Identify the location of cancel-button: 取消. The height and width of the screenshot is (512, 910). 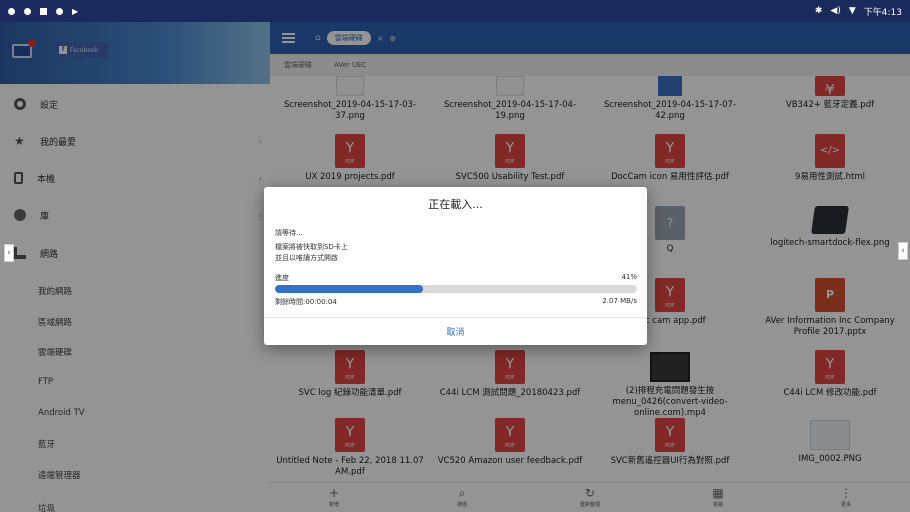
(455, 331).